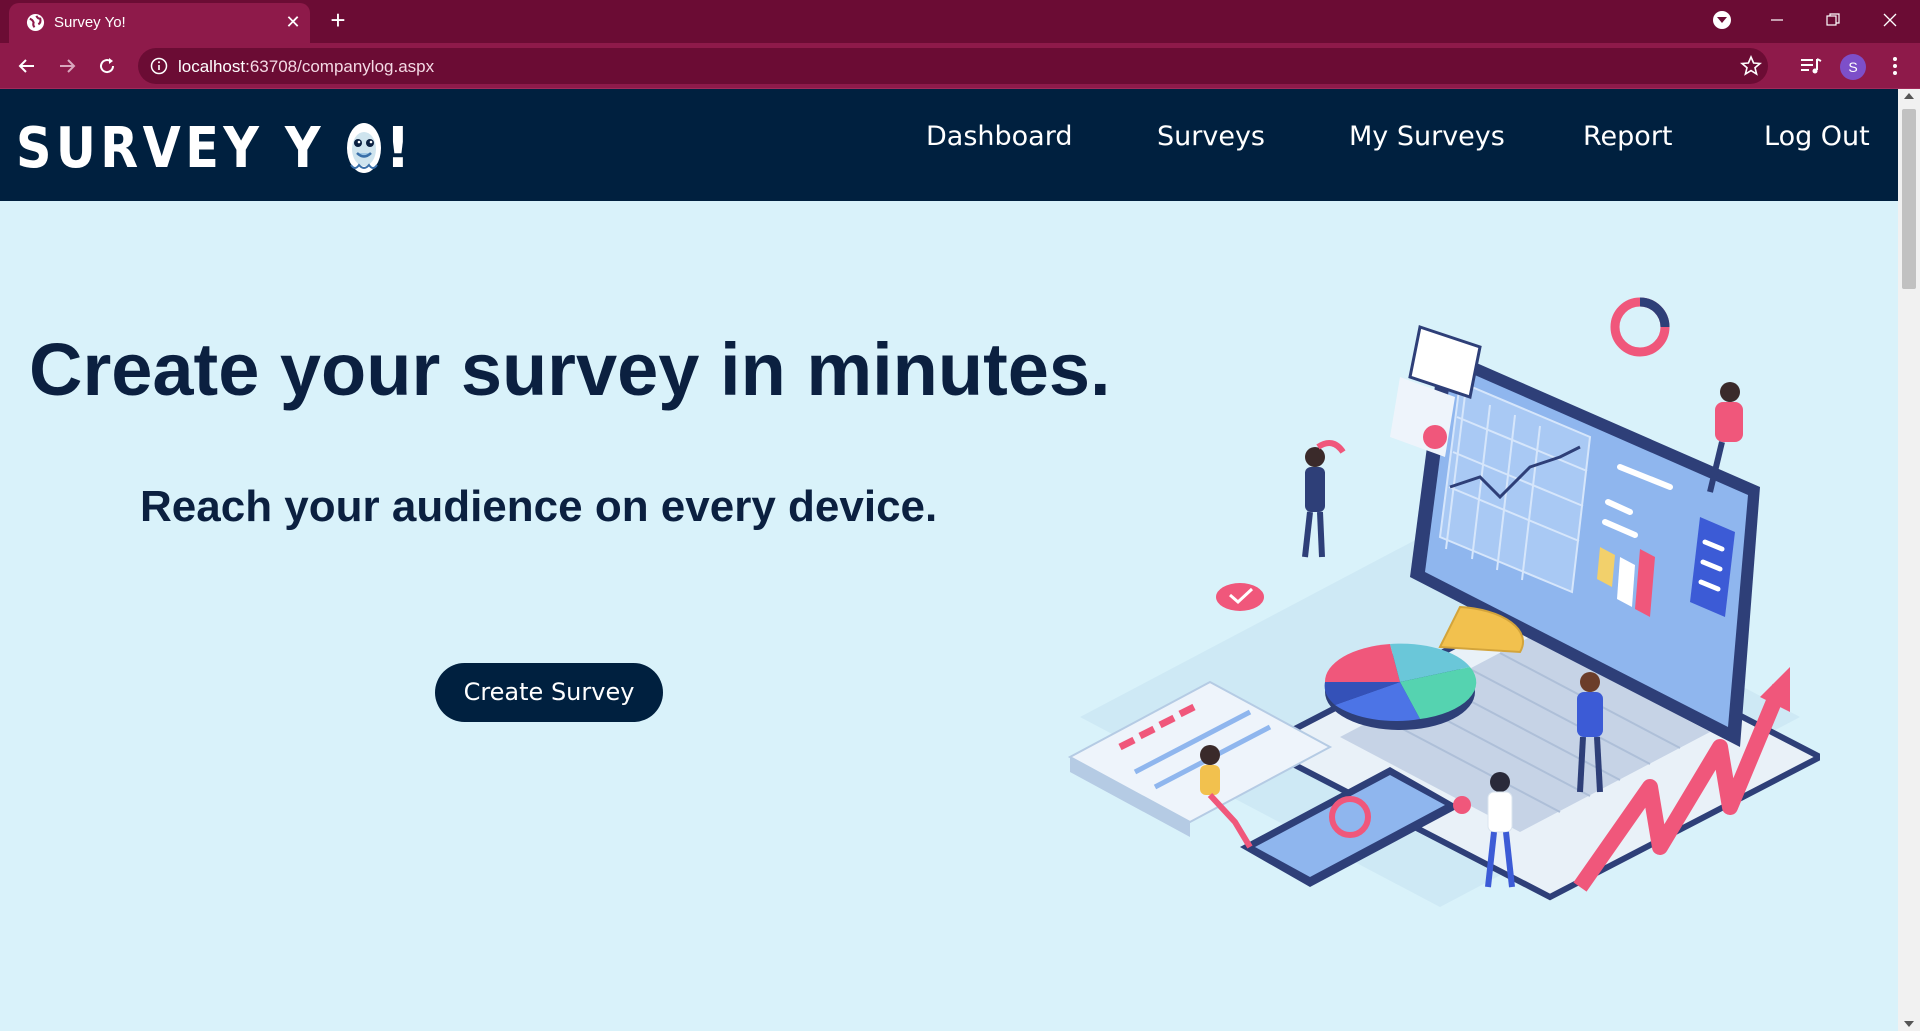  Describe the element at coordinates (293, 22) in the screenshot. I see `close-icon: ✕` at that location.